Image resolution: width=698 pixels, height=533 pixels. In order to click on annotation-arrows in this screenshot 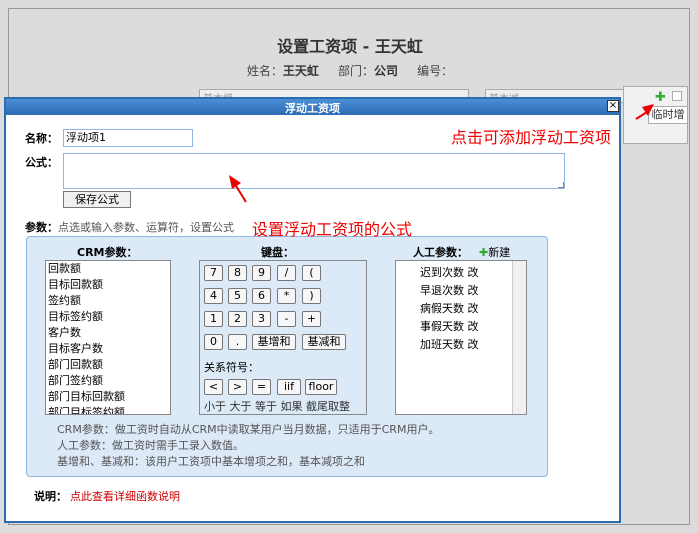, I will do `click(441, 153)`.